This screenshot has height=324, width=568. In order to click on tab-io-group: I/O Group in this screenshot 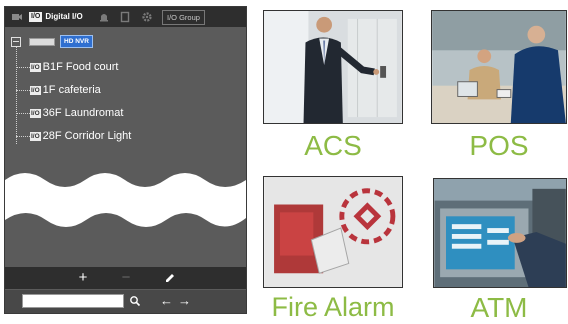, I will do `click(183, 17)`.